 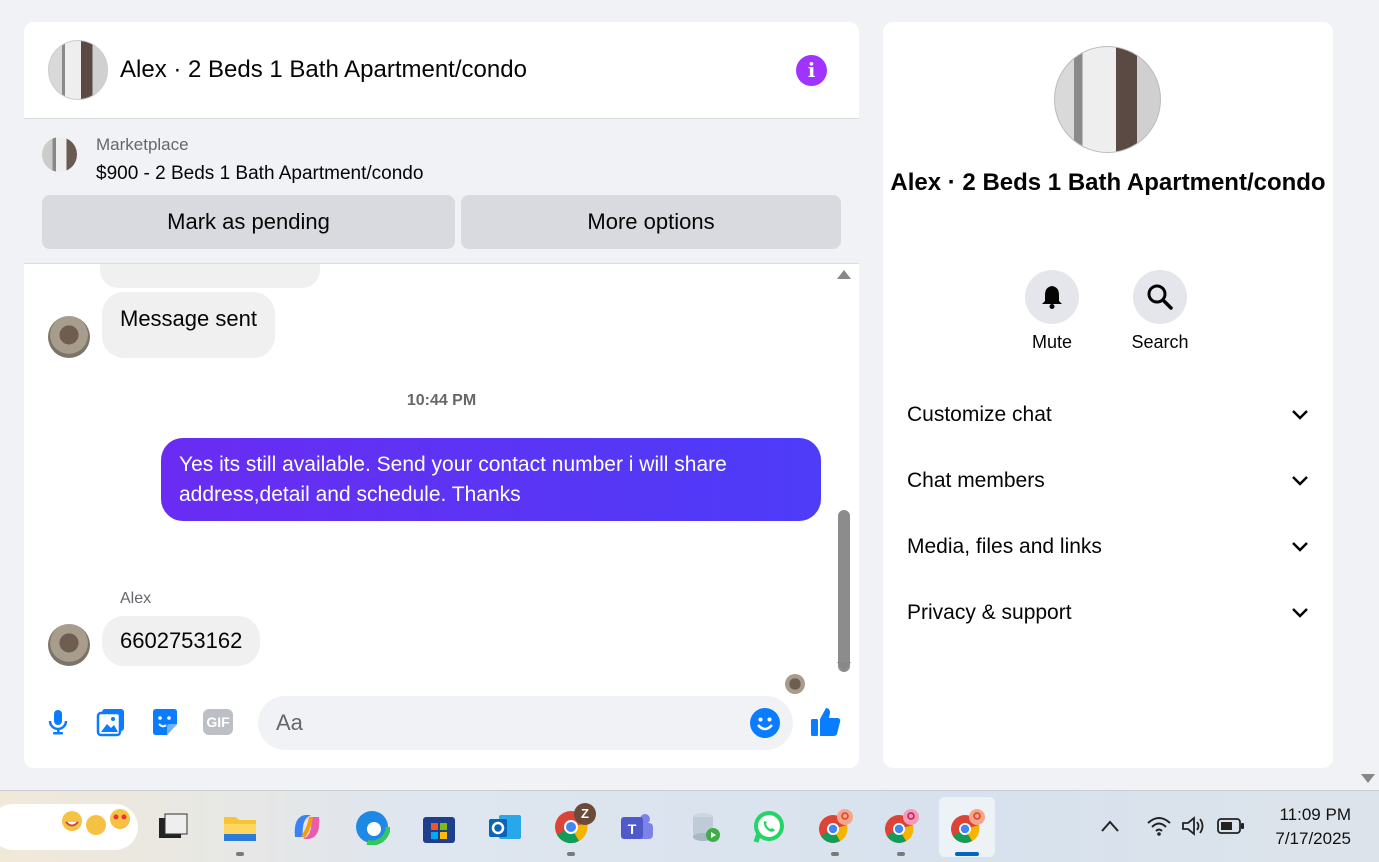 I want to click on mic-icon, so click(x=58, y=722).